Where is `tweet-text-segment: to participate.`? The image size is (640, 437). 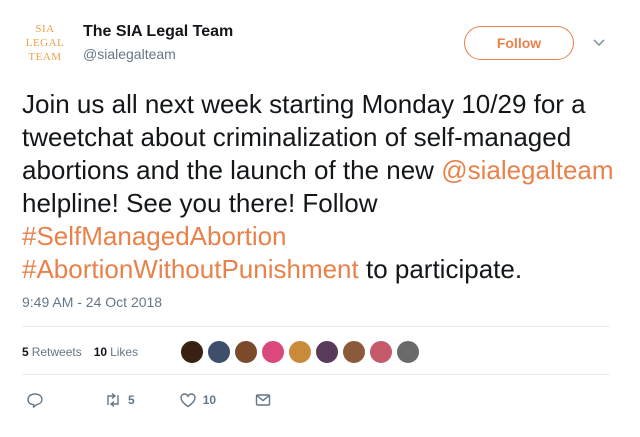
tweet-text-segment: to participate. is located at coordinates (440, 269).